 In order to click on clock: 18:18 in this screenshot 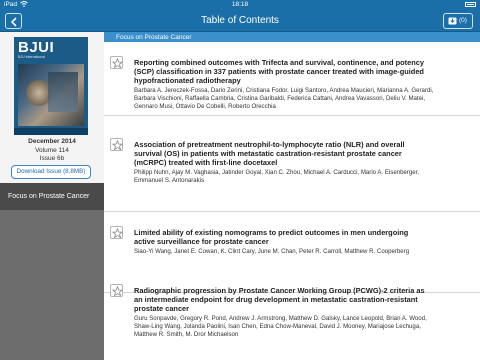, I will do `click(240, 4)`.